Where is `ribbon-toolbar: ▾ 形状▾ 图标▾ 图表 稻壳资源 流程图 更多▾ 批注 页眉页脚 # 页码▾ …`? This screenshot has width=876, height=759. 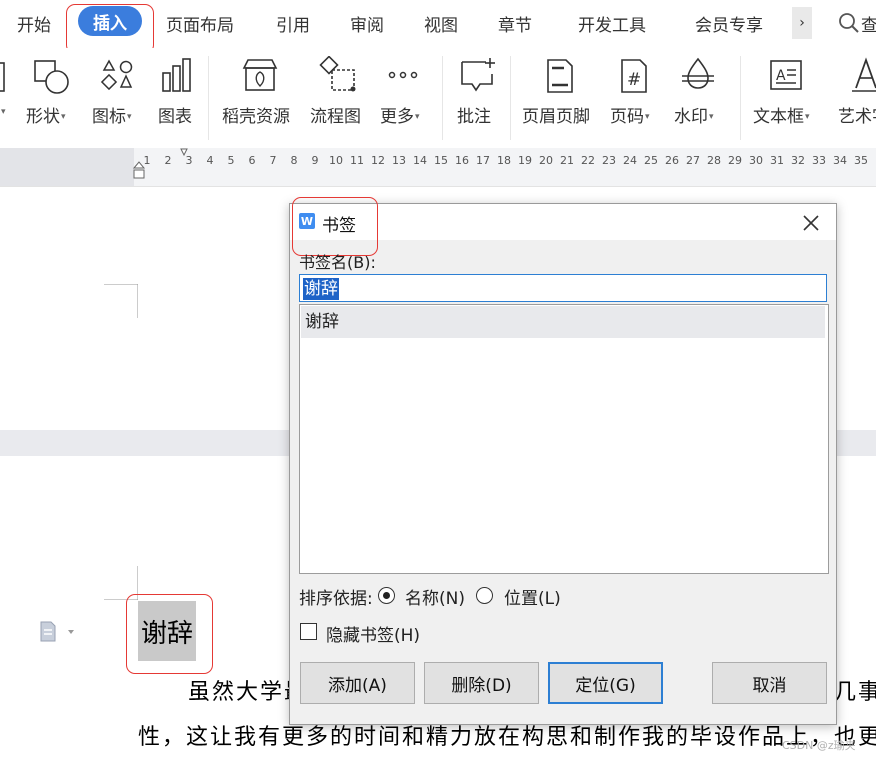
ribbon-toolbar: ▾ 形状▾ 图标▾ 图表 稻壳资源 流程图 更多▾ 批注 页眉页脚 # 页码▾ … is located at coordinates (438, 98).